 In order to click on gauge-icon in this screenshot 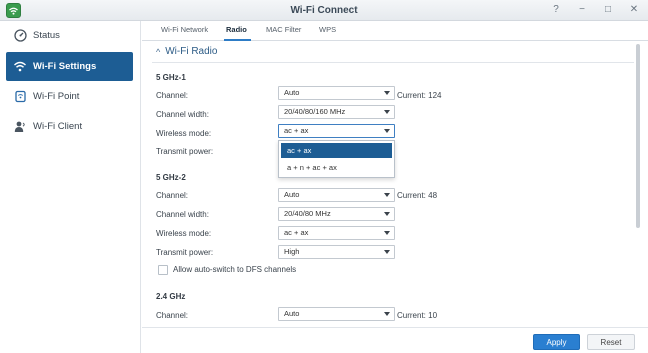, I will do `click(20, 36)`.